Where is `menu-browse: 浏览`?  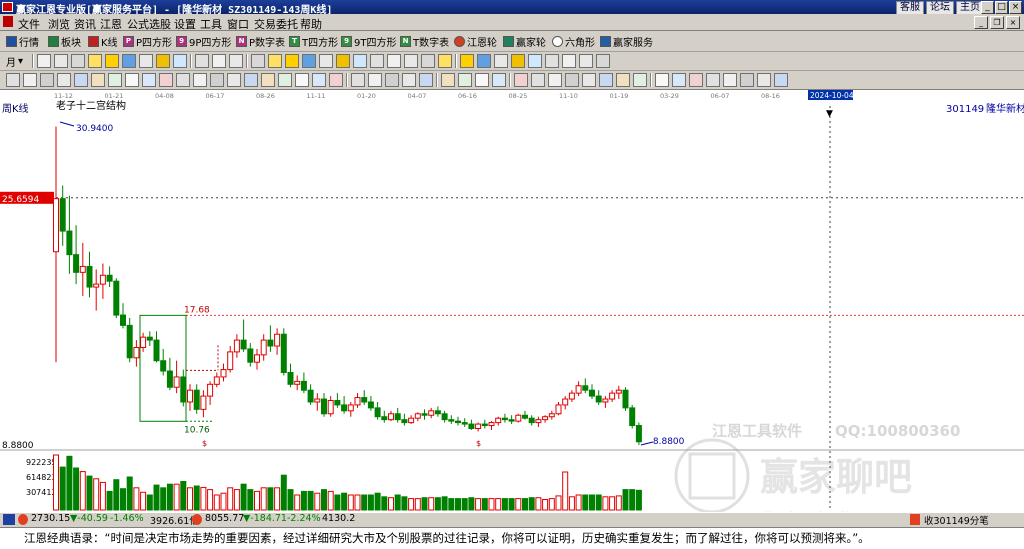 menu-browse: 浏览 is located at coordinates (59, 24).